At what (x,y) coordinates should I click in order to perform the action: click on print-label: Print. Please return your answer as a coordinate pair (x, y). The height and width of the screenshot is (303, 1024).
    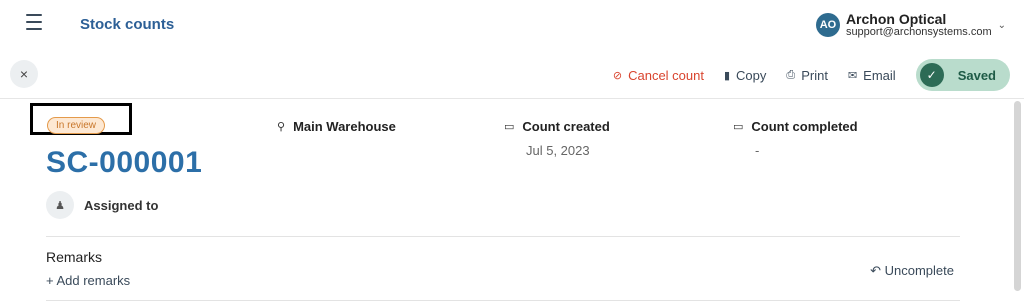
    Looking at the image, I should click on (814, 75).